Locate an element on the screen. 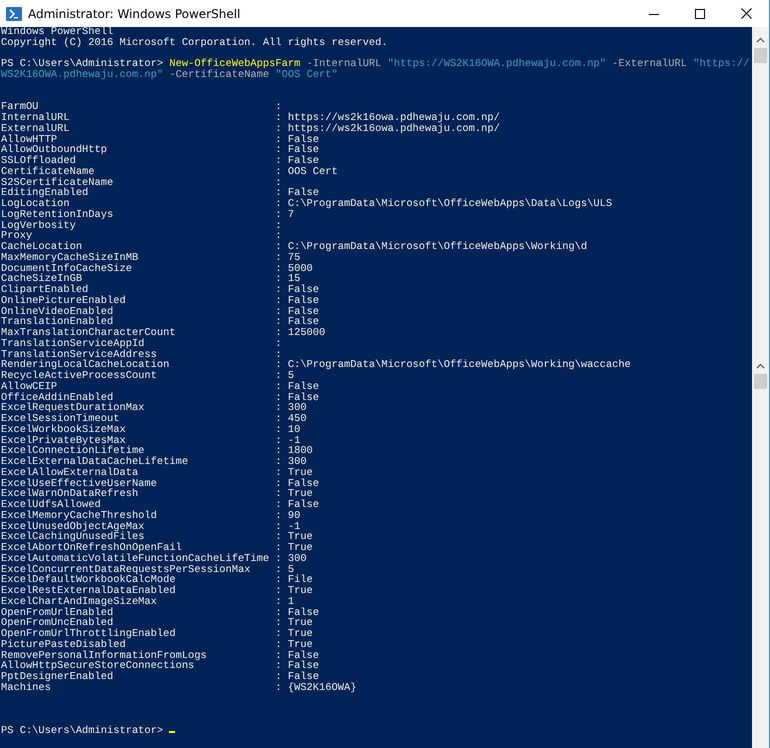 This screenshot has height=748, width=770. string-argument: "https:// is located at coordinates (721, 64).